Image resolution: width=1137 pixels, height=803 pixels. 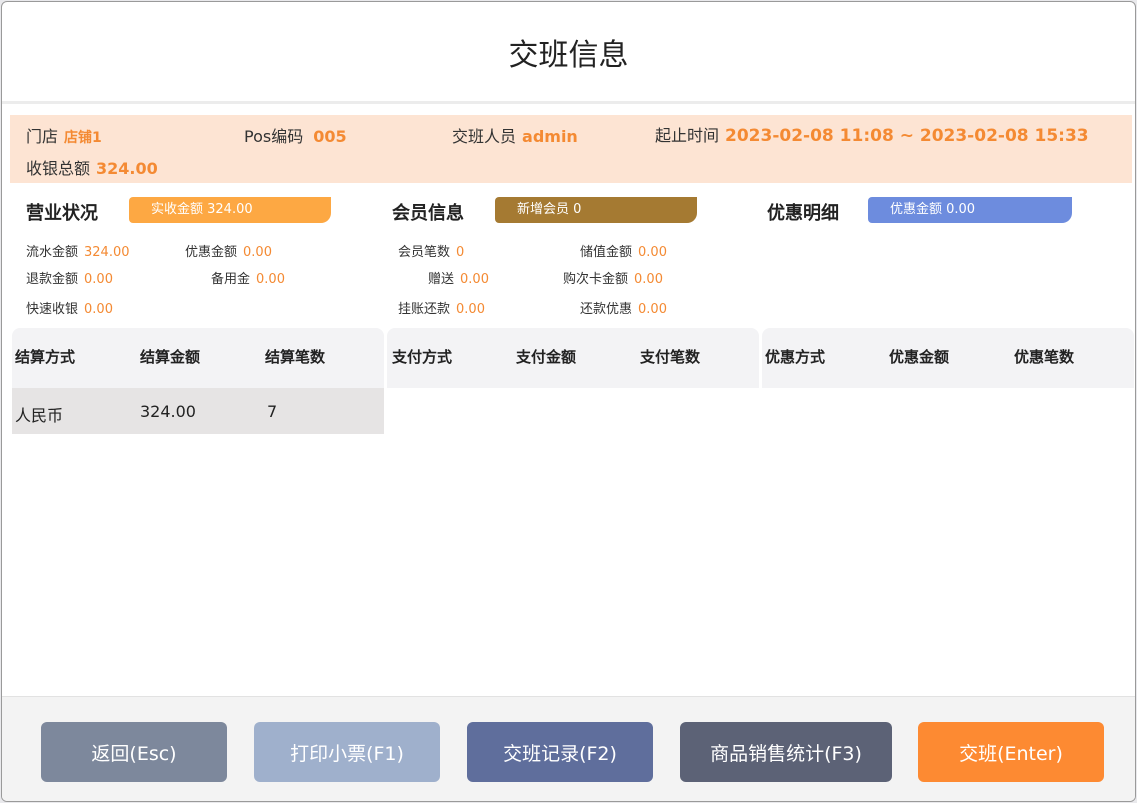 What do you see at coordinates (198, 411) in the screenshot?
I see `table-row` at bounding box center [198, 411].